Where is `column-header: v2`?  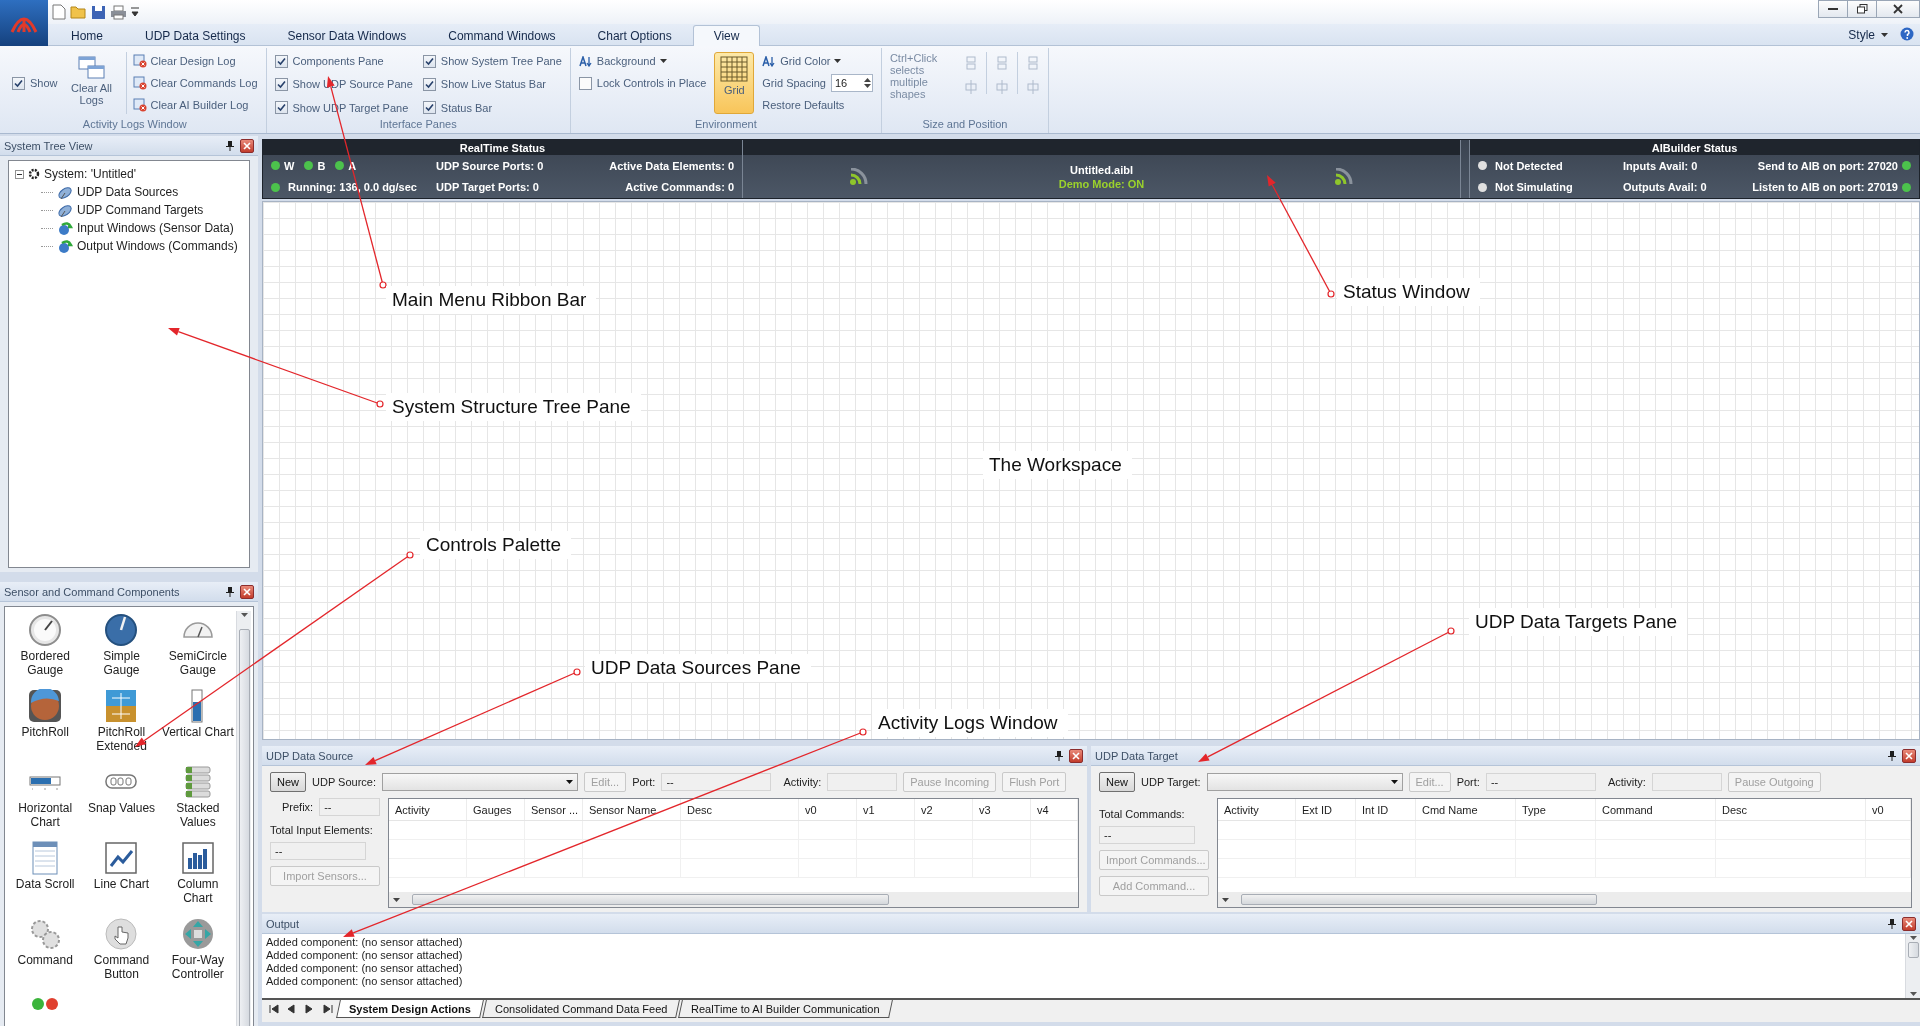 column-header: v2 is located at coordinates (944, 809).